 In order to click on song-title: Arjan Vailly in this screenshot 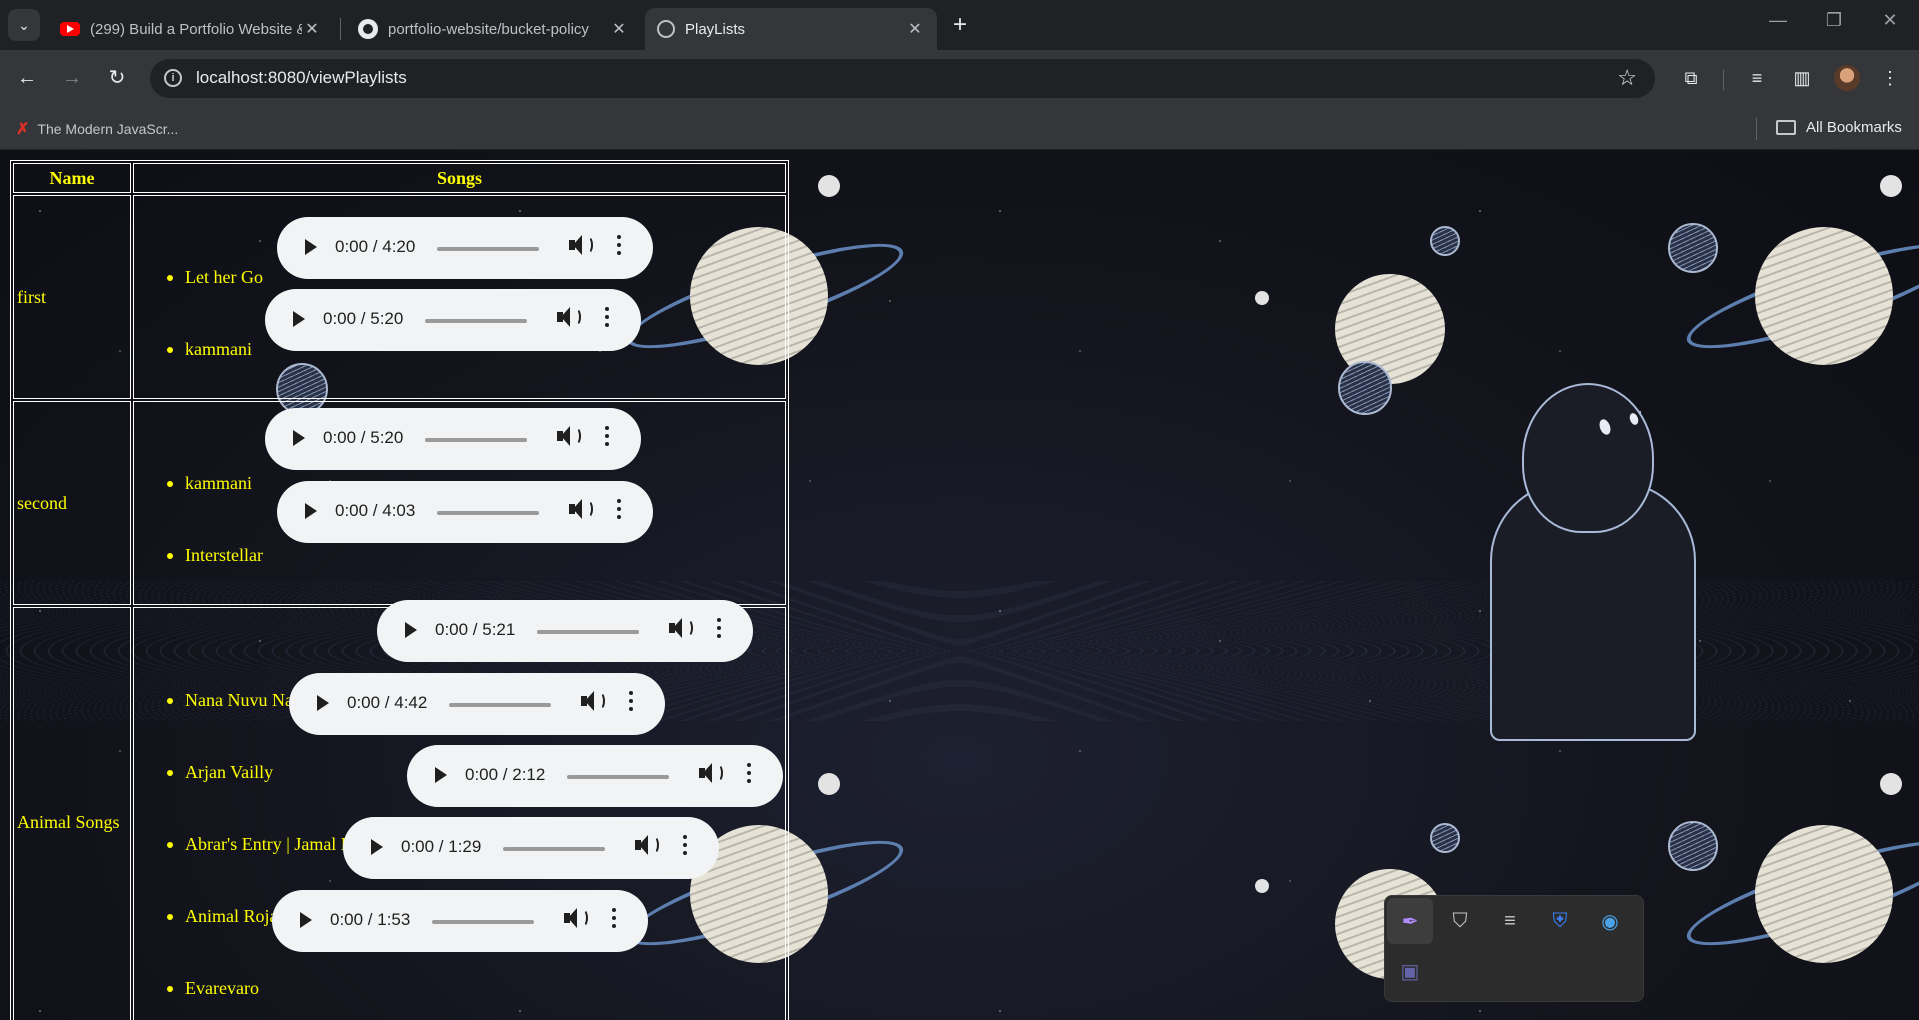, I will do `click(229, 772)`.